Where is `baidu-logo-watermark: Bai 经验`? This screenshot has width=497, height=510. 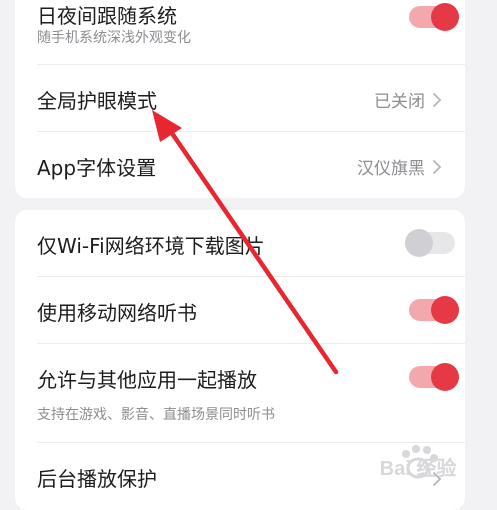 baidu-logo-watermark: Bai 经验 is located at coordinates (418, 463).